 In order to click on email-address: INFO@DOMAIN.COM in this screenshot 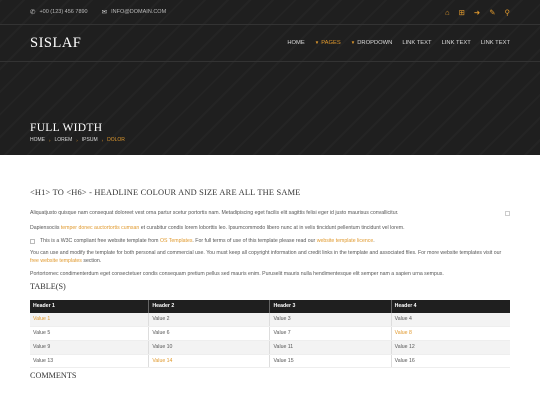, I will do `click(138, 12)`.